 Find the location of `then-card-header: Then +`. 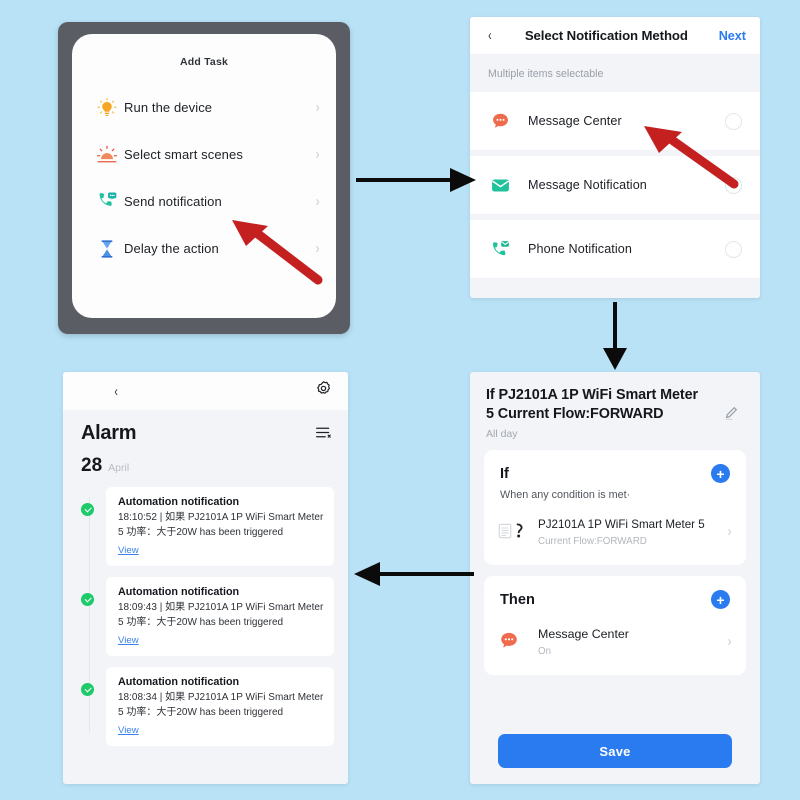

then-card-header: Then + is located at coordinates (615, 600).